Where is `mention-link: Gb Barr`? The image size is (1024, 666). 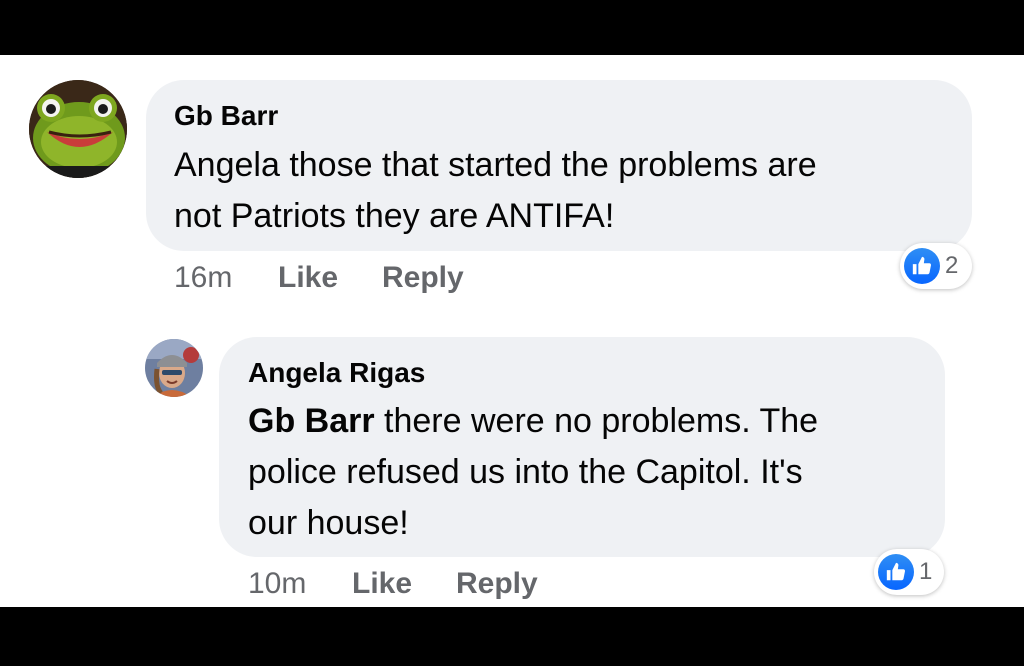
mention-link: Gb Barr is located at coordinates (311, 421).